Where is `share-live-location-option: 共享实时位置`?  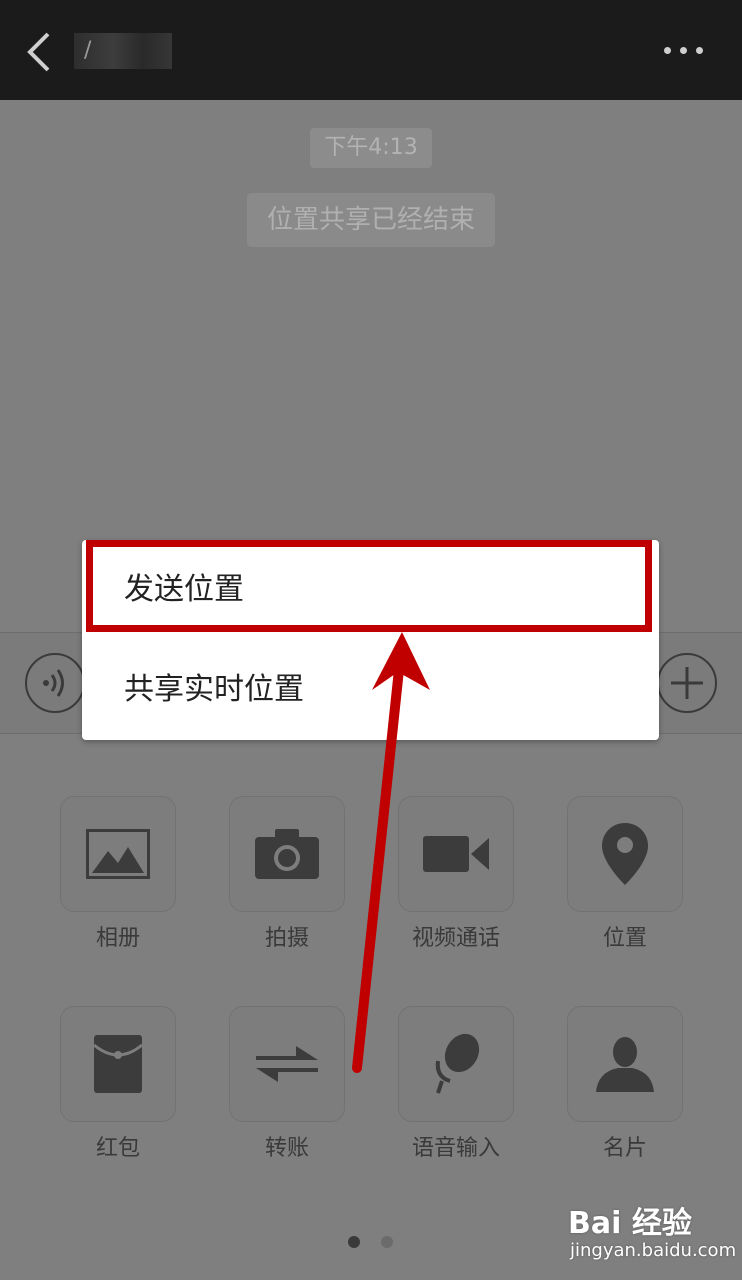 share-live-location-option: 共享实时位置 is located at coordinates (370, 690).